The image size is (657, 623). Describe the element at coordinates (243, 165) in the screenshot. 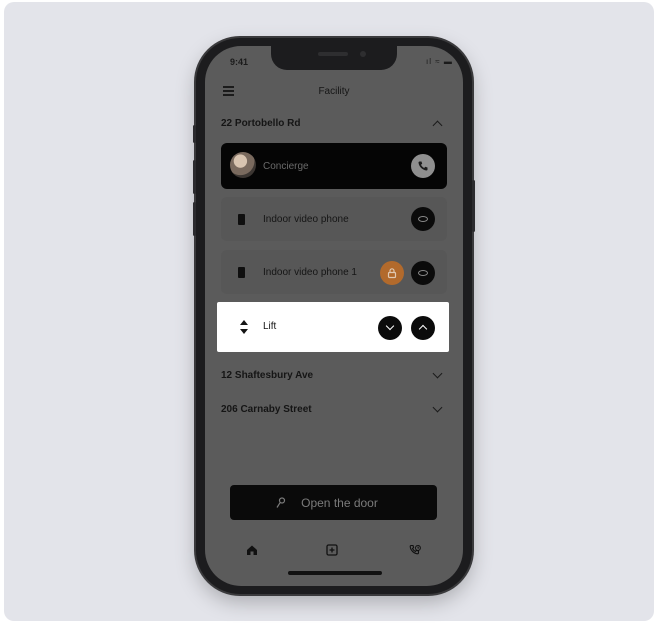

I see `avatar` at that location.